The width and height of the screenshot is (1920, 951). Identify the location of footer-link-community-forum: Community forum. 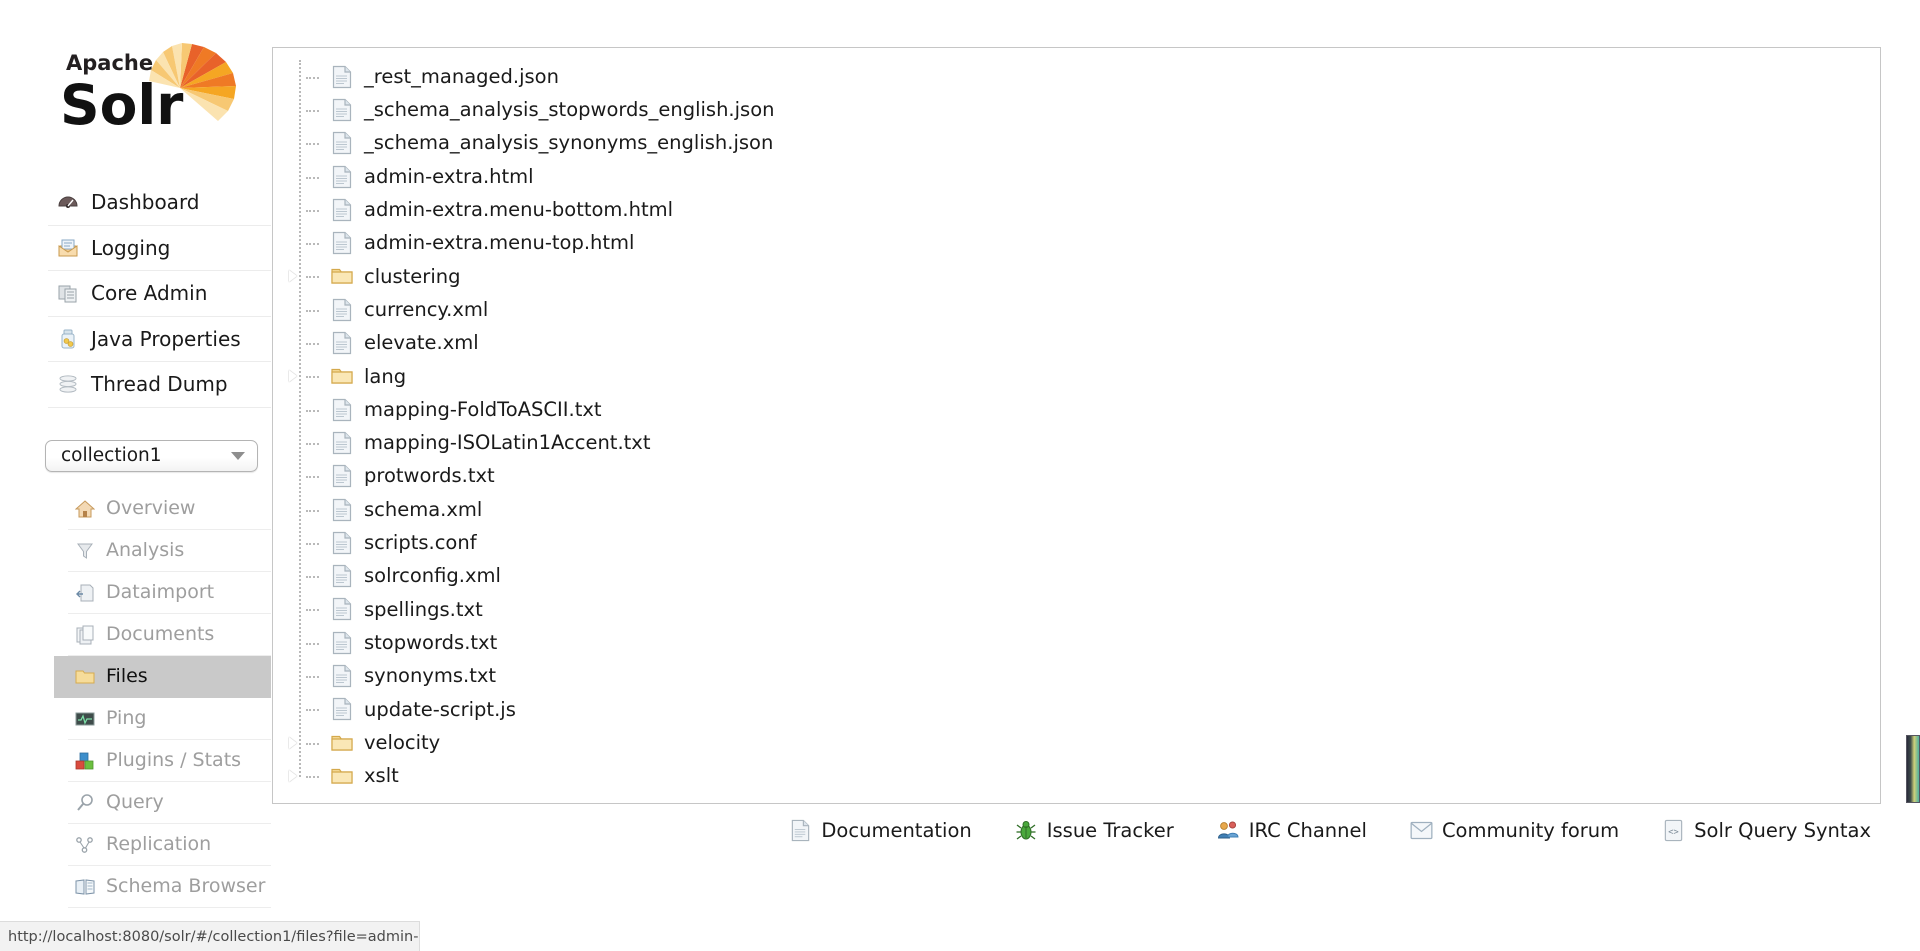
(1514, 830).